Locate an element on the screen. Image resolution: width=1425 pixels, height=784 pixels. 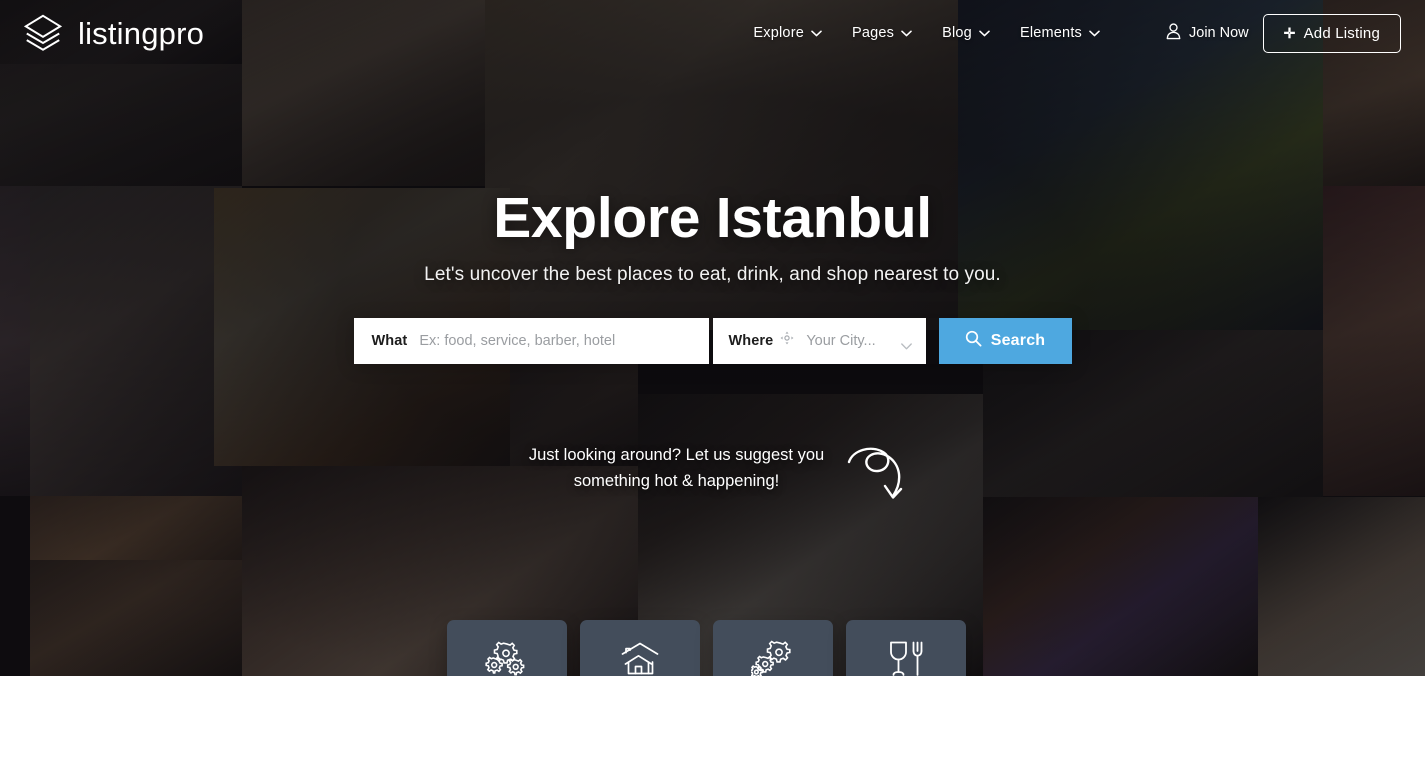
curly-arrow-icon is located at coordinates (877, 472).